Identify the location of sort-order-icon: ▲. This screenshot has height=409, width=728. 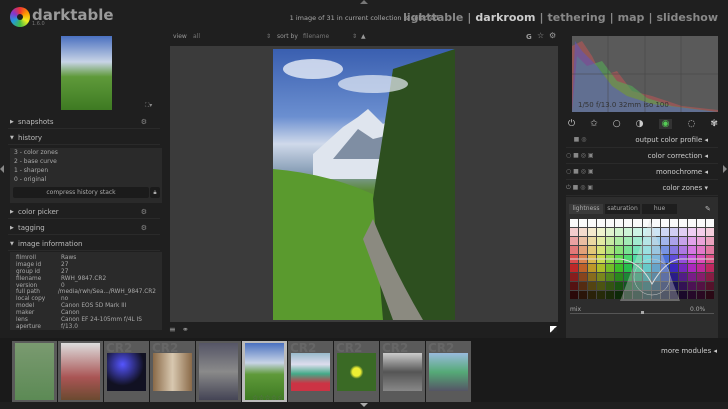
(363, 36).